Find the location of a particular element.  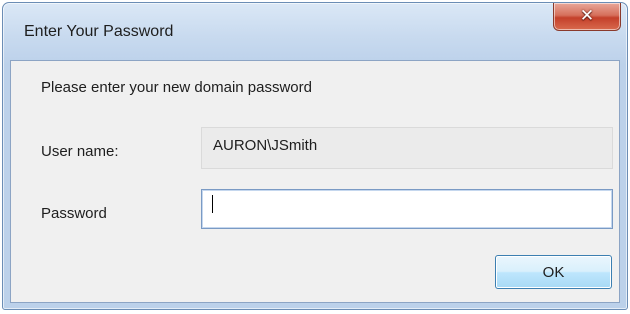

close-button: ✕ is located at coordinates (587, 17).